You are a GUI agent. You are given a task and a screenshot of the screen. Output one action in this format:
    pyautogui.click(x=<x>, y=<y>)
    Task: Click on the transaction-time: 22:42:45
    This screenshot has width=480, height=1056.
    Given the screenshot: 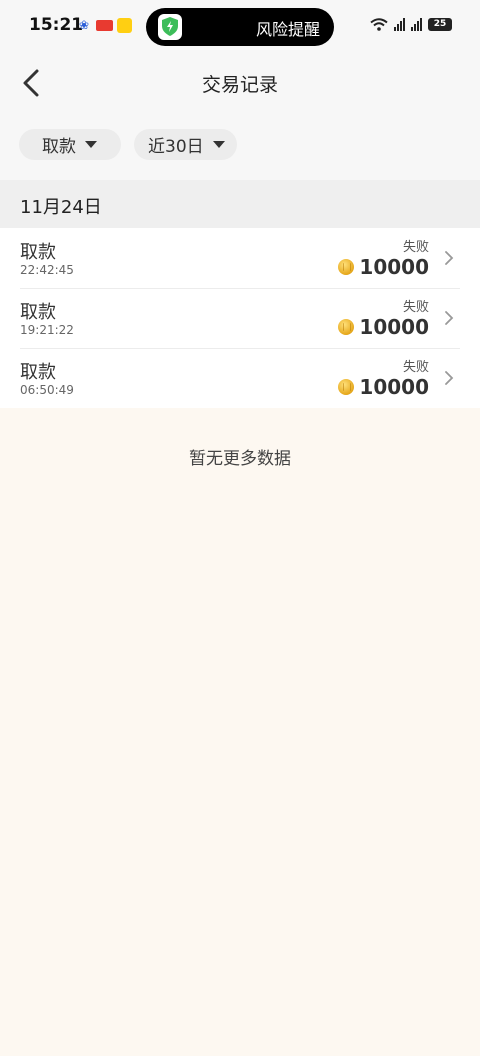 What is the action you would take?
    pyautogui.click(x=47, y=270)
    